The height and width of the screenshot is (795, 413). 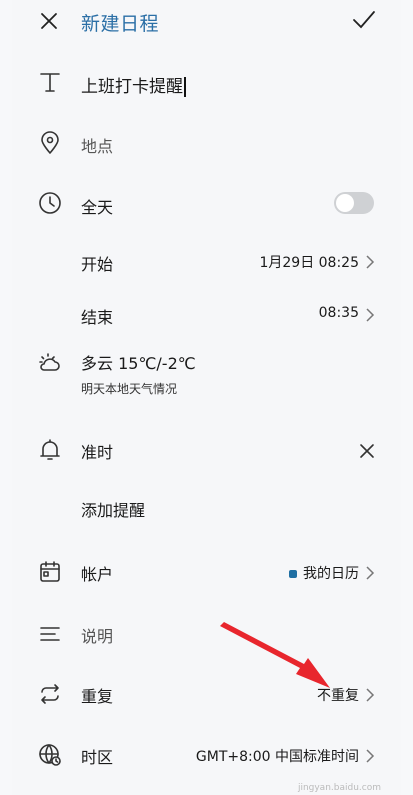 I want to click on remove-reminder-icon, so click(x=367, y=451).